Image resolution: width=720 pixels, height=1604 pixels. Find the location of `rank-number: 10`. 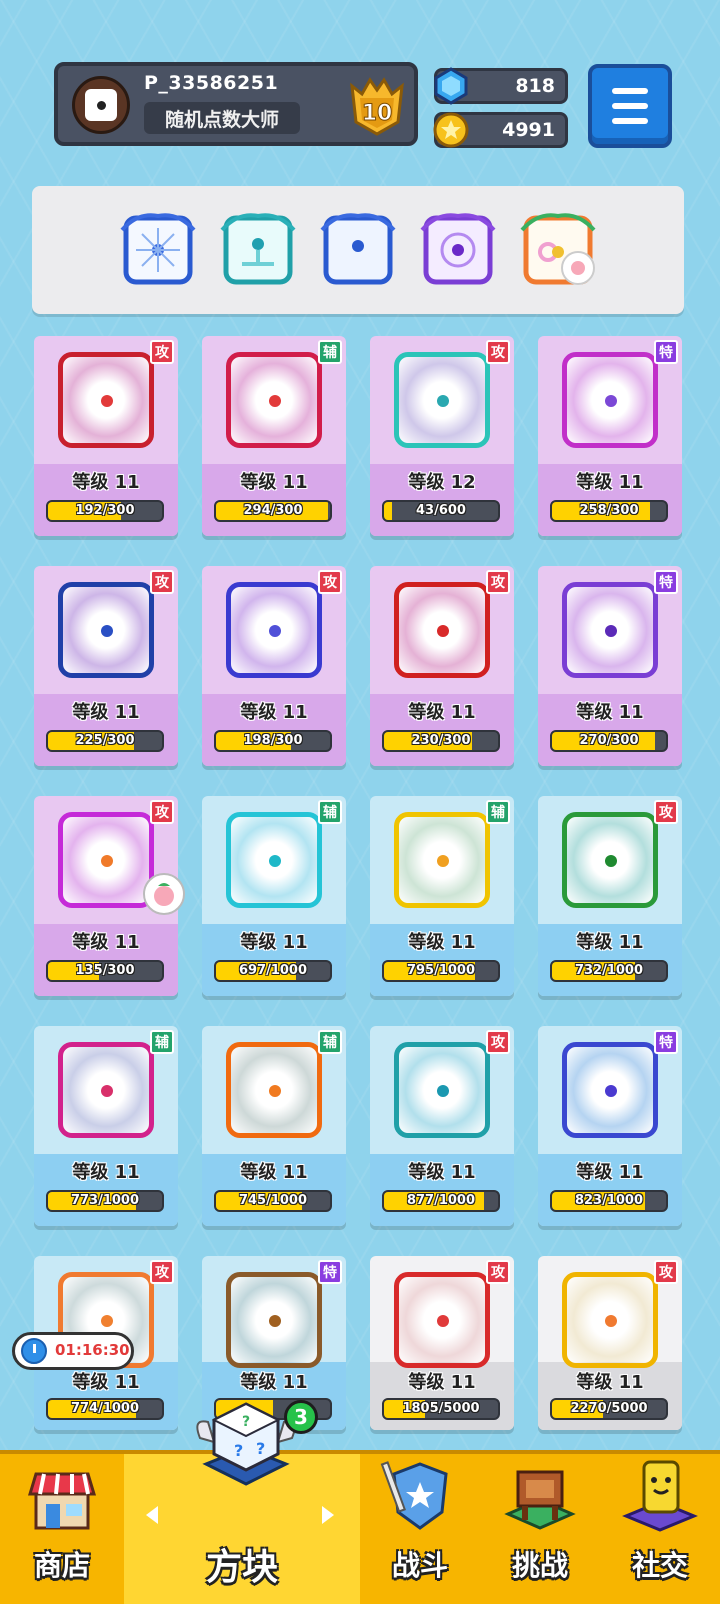

rank-number: 10 is located at coordinates (377, 113).